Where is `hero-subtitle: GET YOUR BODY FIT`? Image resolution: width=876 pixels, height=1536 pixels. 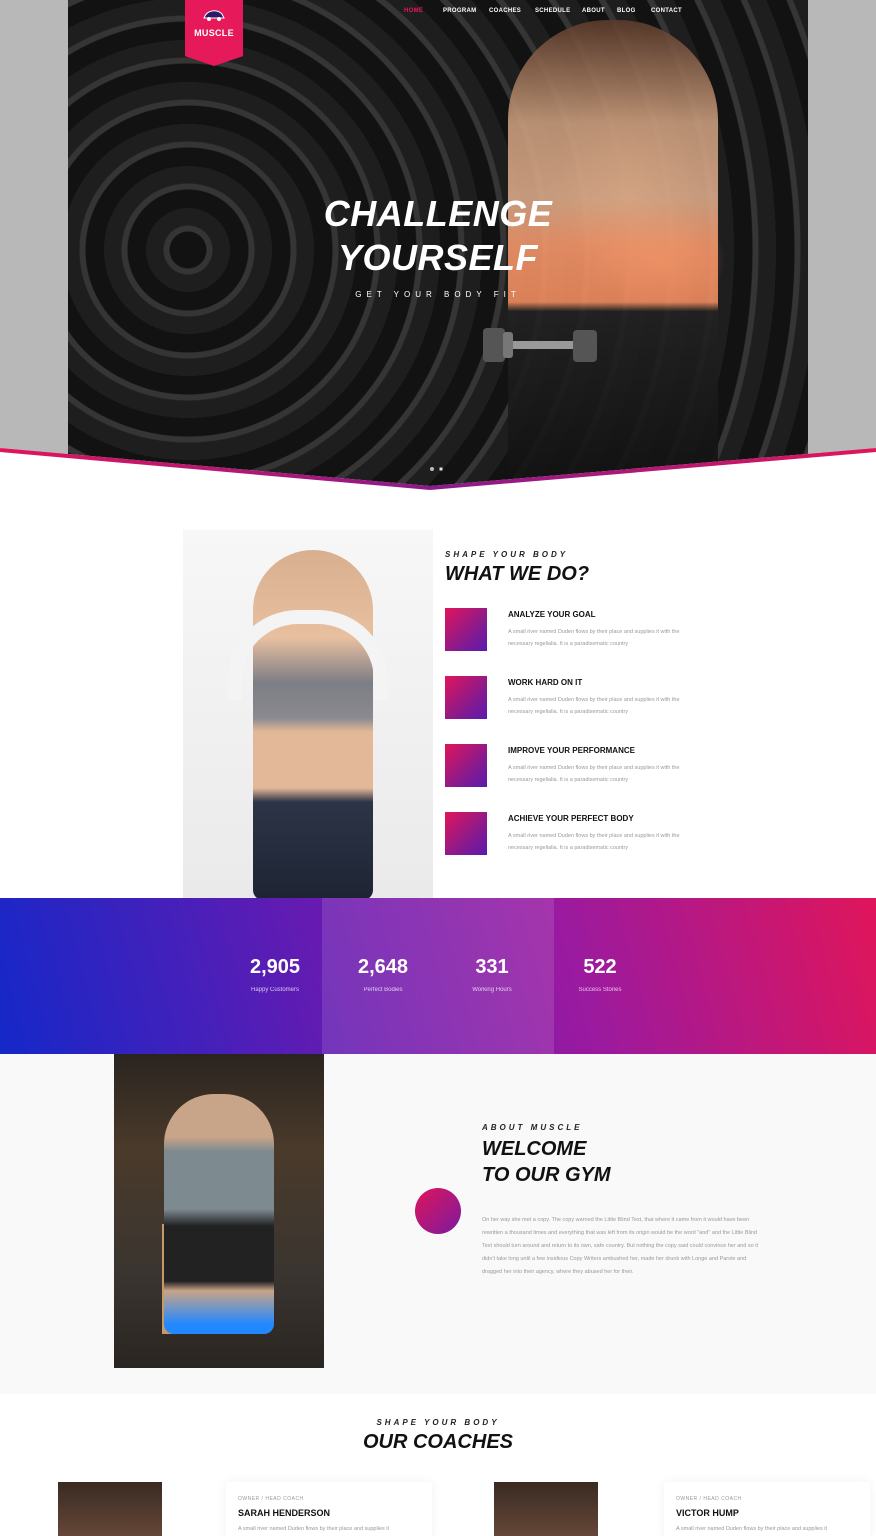 hero-subtitle: GET YOUR BODY FIT is located at coordinates (438, 294).